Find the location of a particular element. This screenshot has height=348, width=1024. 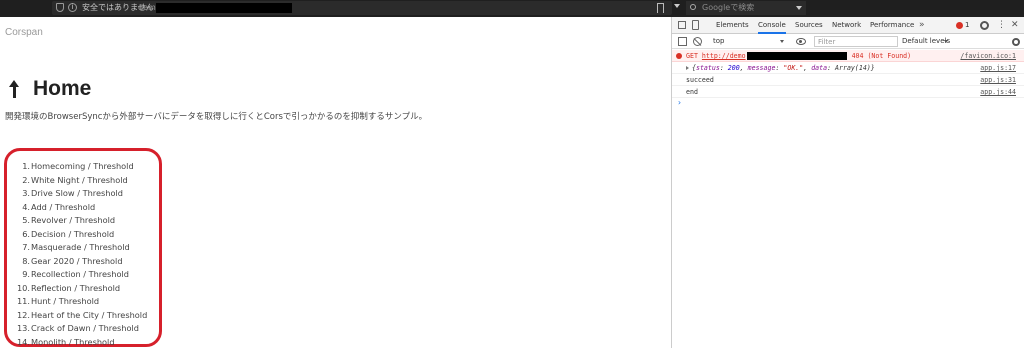

more-options-icon: ⋮ is located at coordinates (1001, 25).